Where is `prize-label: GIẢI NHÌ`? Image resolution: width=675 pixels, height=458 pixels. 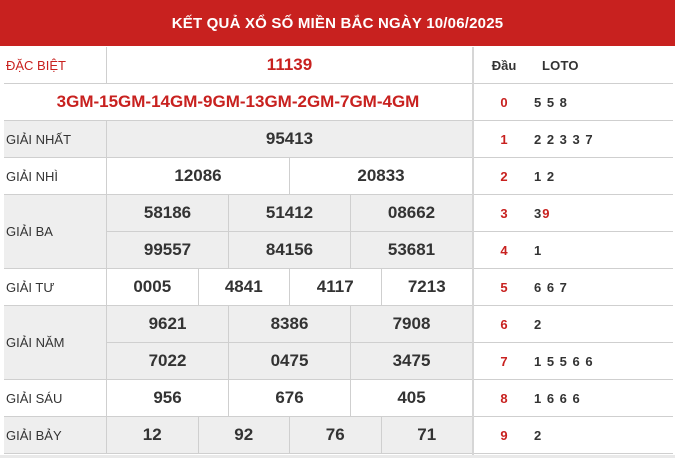
prize-label: GIẢI NHÌ is located at coordinates (55, 176).